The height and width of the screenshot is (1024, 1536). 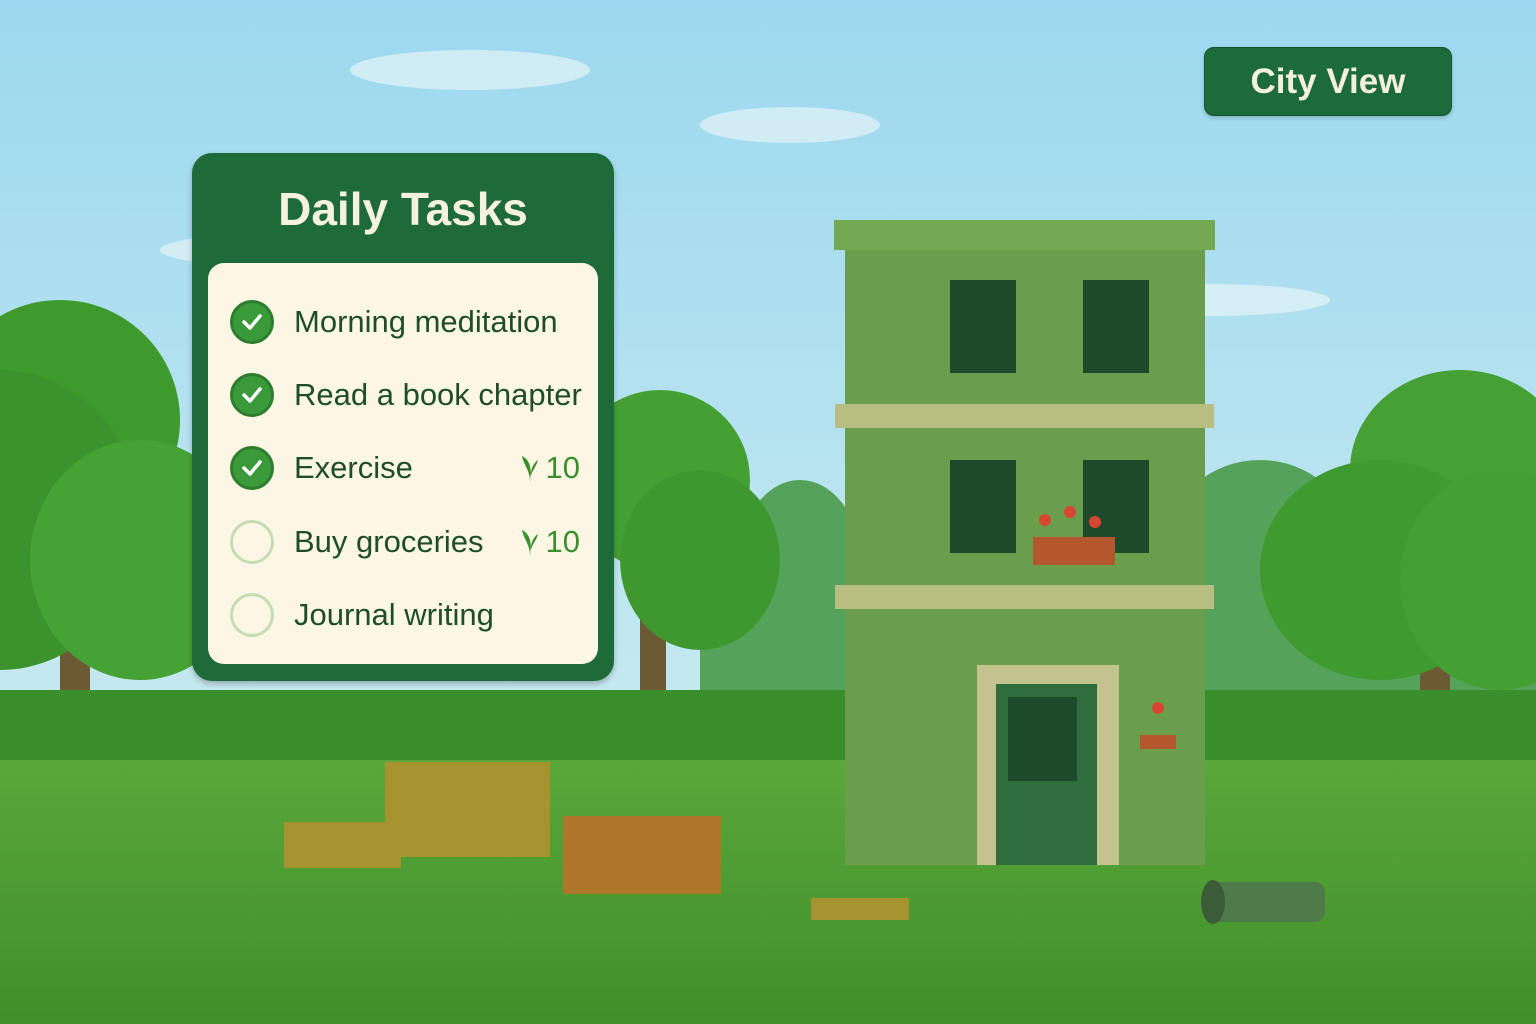 I want to click on panel-title: Daily Tasks, so click(x=403, y=209).